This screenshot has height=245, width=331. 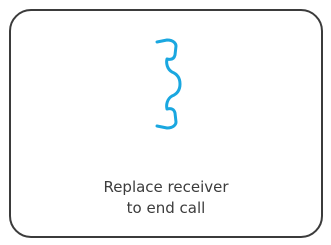 What do you see at coordinates (170, 83) in the screenshot?
I see `phone-receiver-icon` at bounding box center [170, 83].